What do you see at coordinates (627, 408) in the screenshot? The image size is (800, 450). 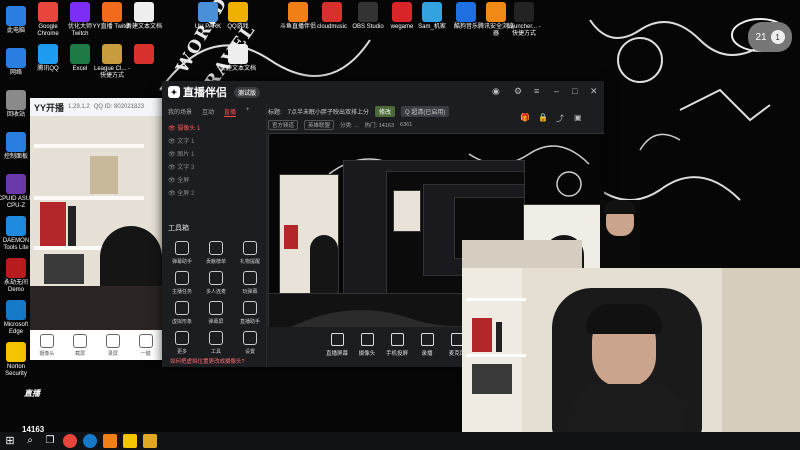 I see `streamer-shirt` at bounding box center [627, 408].